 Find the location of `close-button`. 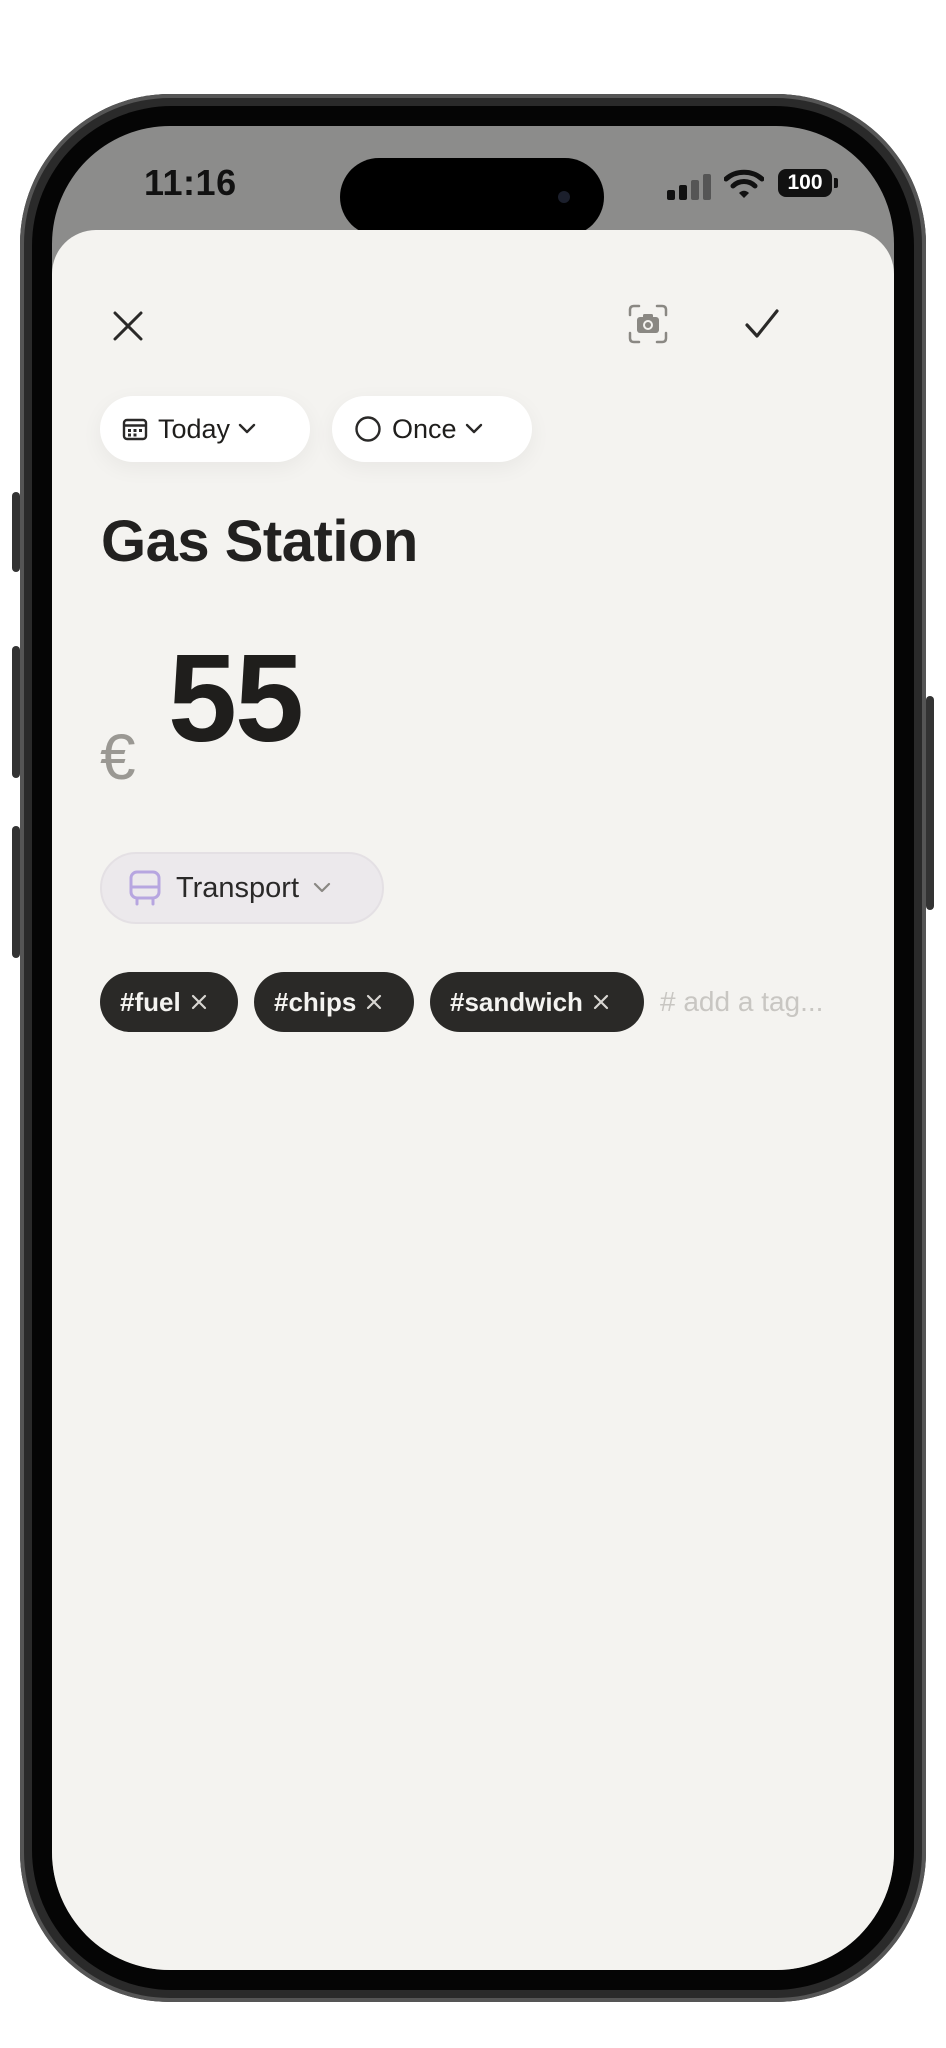

close-button is located at coordinates (128, 326).